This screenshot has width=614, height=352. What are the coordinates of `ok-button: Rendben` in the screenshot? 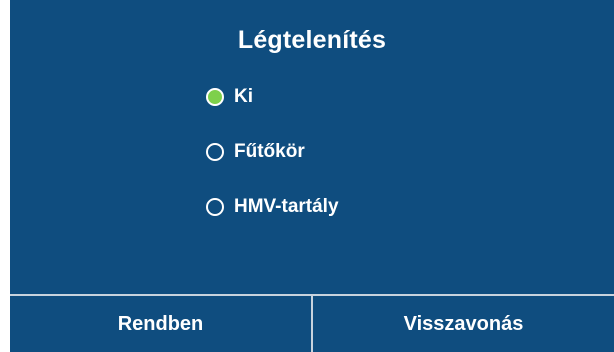 It's located at (161, 324).